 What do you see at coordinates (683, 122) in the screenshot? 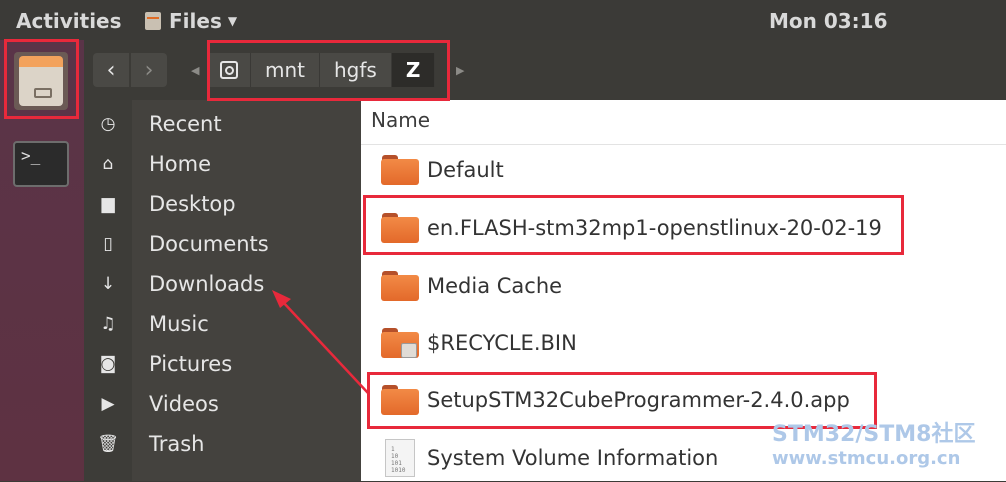
I see `column-header-name: Name` at bounding box center [683, 122].